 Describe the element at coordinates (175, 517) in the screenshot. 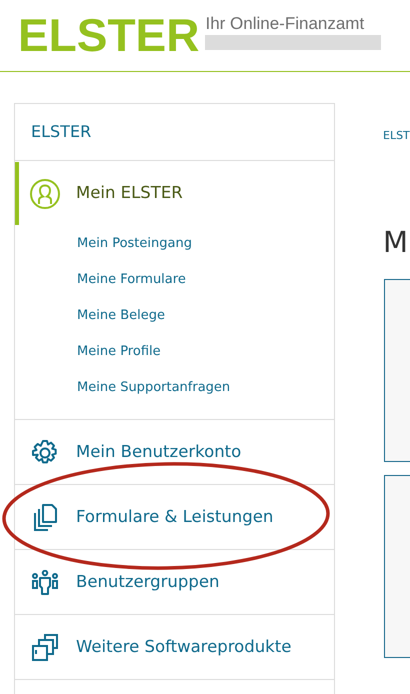

I see `sidebar-item: Formulare & Leistungen` at that location.